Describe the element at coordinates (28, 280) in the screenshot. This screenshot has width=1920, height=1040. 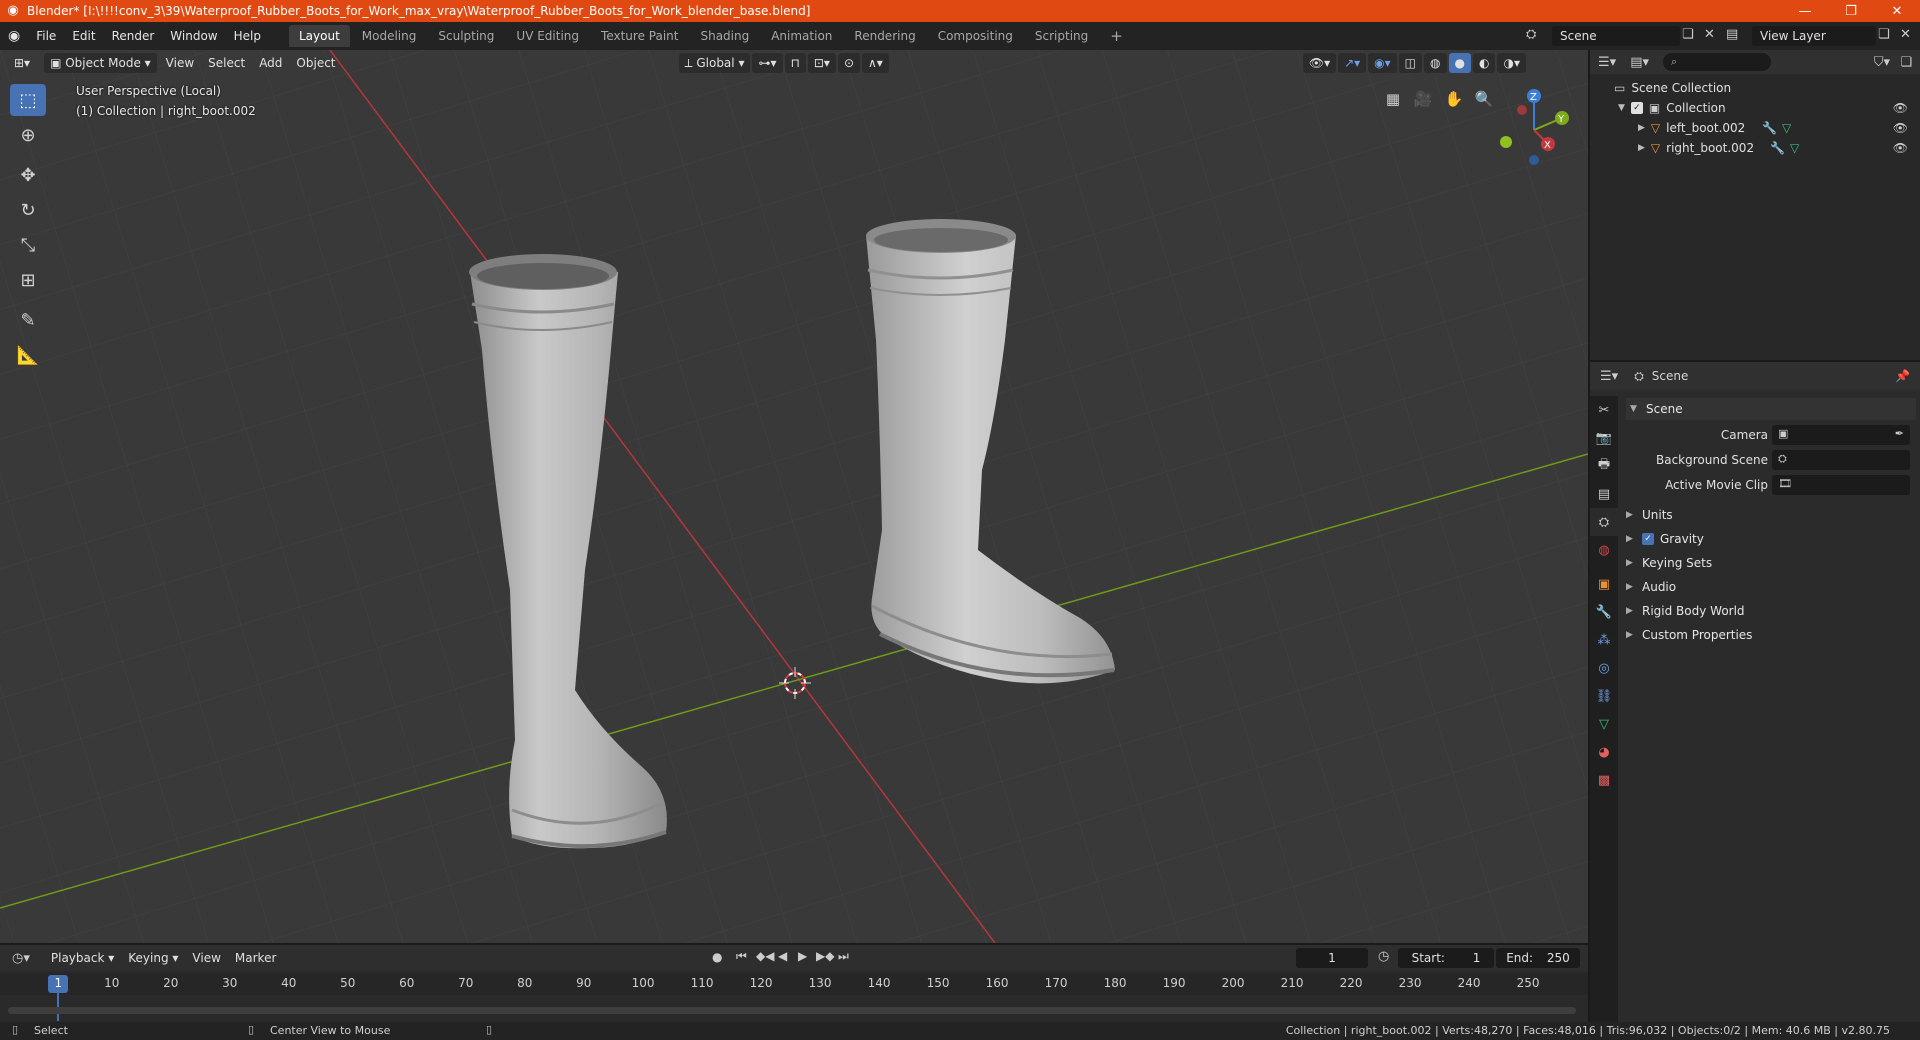
I see `transform-tool-icon: ⊞` at that location.